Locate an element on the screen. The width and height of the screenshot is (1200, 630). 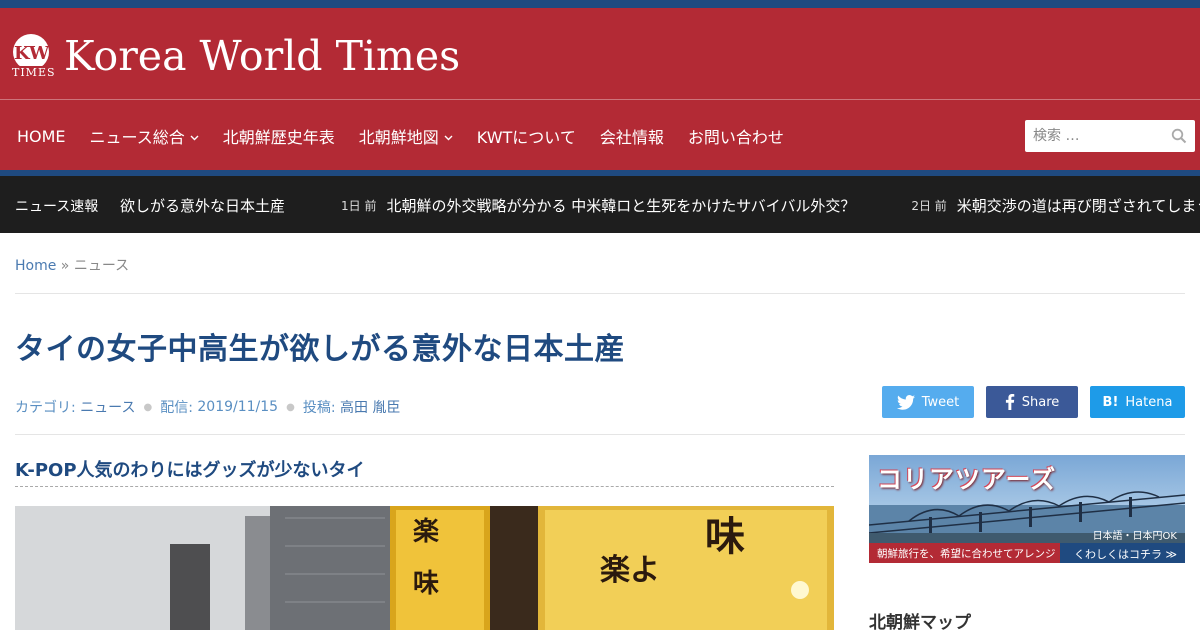
banner-footer: 朝鮮旅行を、希望に合わせてアレンジ くわしくはコチラ ≫ is located at coordinates (1027, 553).